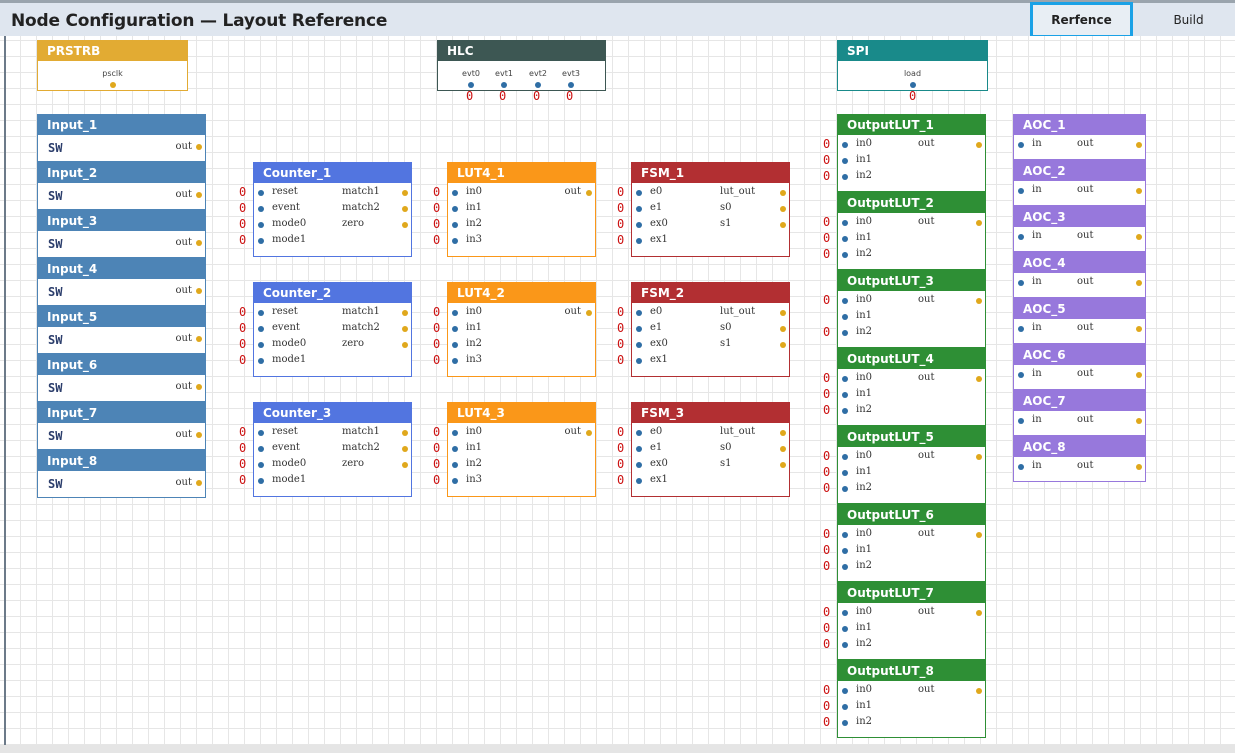 Image resolution: width=1235 pixels, height=753 pixels. What do you see at coordinates (121, 186) in the screenshot?
I see `input-node-2: Input_2 SW out` at bounding box center [121, 186].